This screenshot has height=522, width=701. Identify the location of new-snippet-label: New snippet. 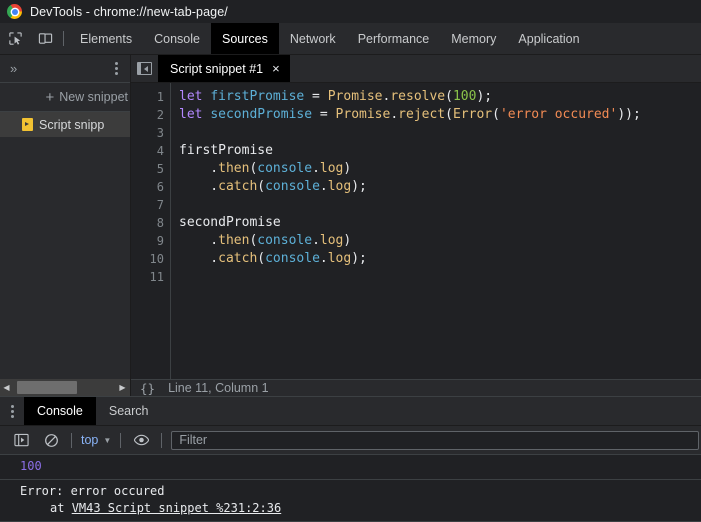
(93, 97).